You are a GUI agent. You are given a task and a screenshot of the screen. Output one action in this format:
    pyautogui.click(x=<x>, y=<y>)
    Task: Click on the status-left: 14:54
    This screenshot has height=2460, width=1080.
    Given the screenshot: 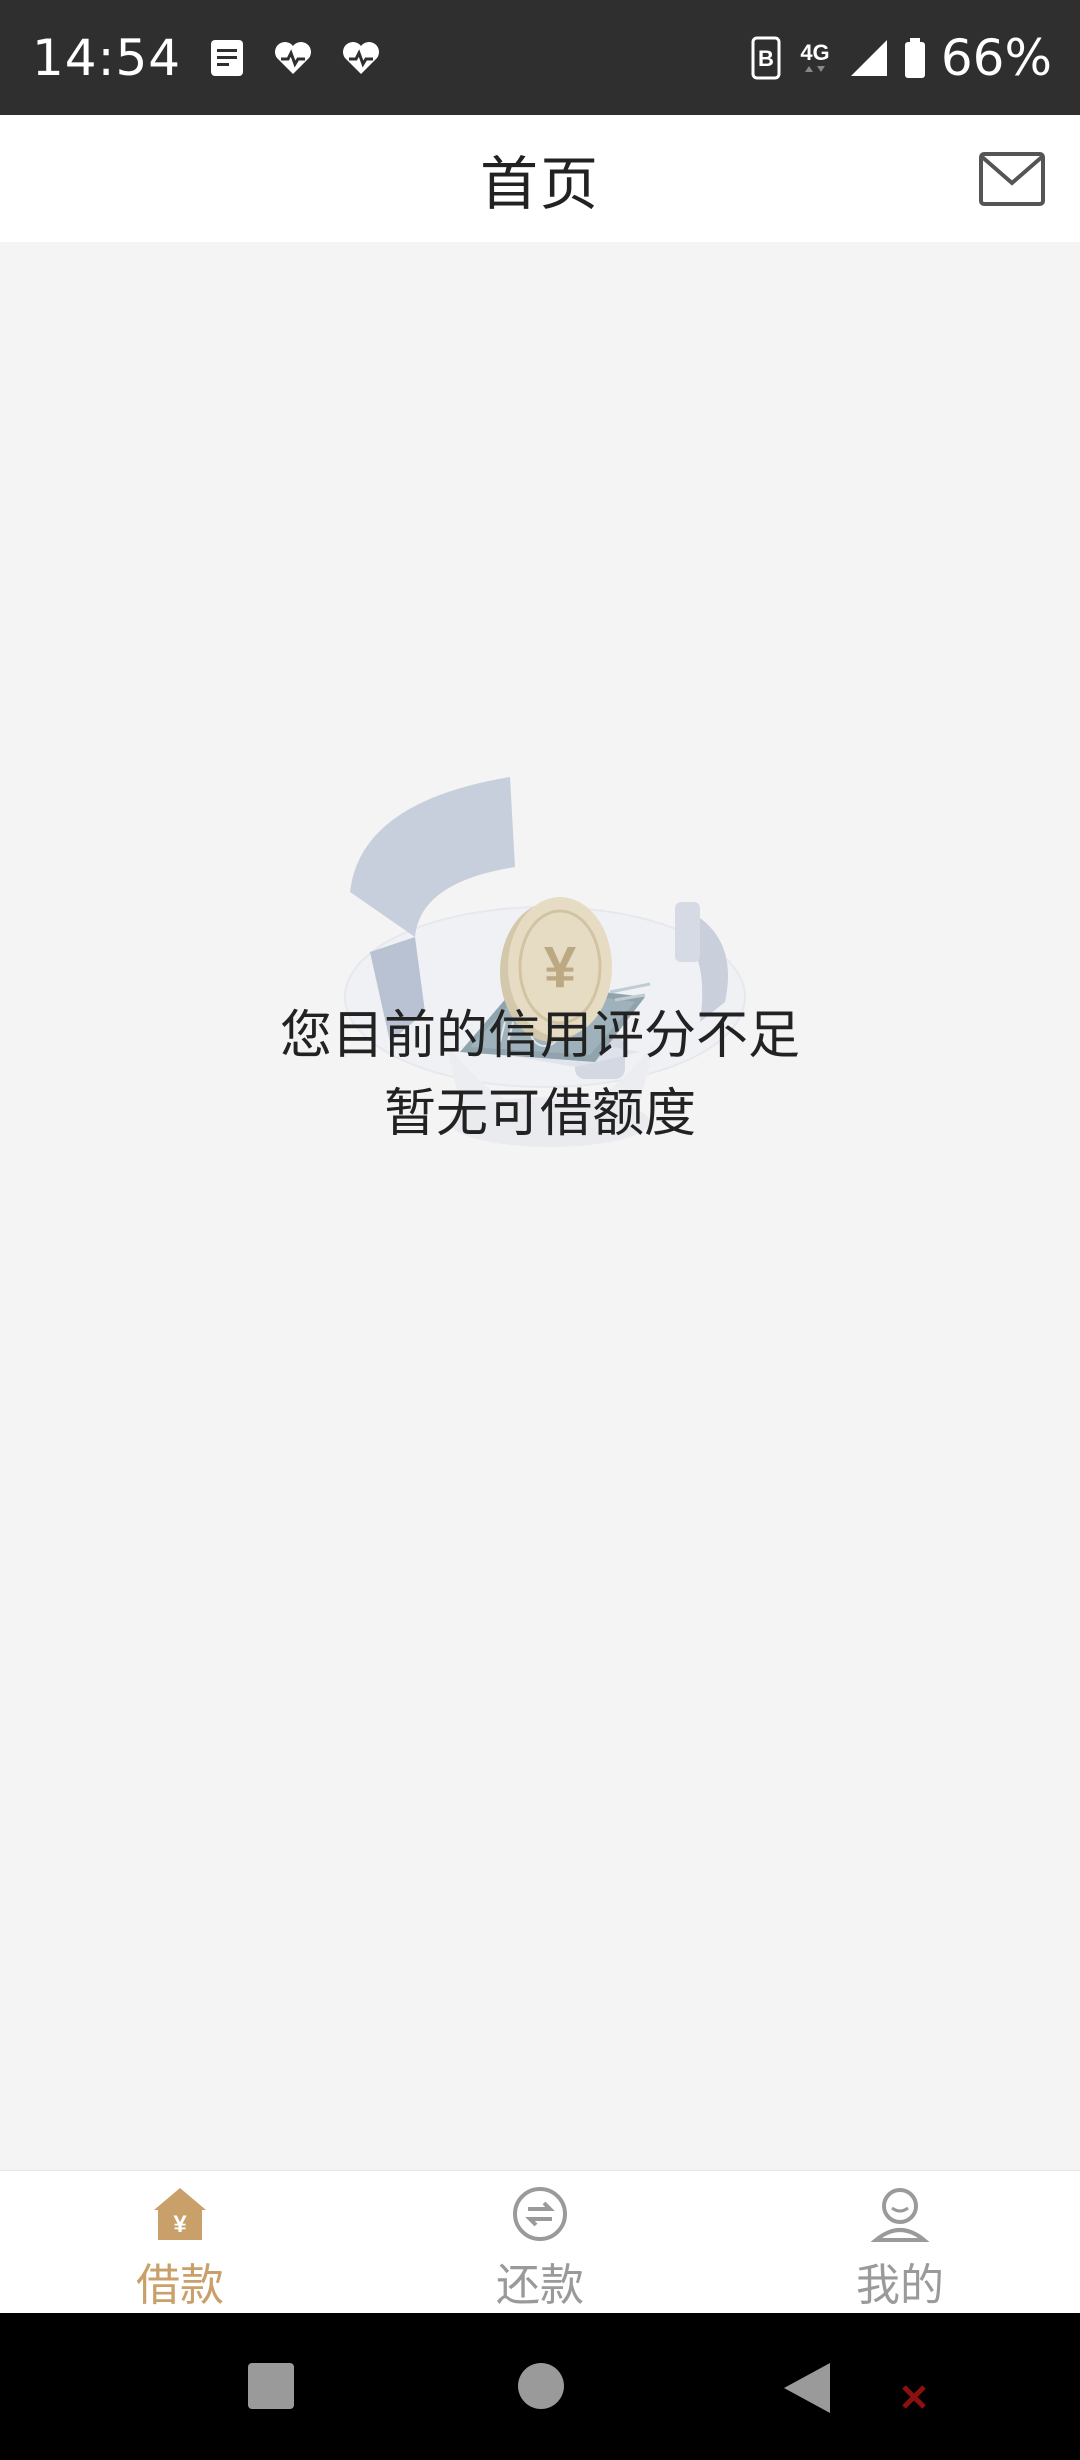 What is the action you would take?
    pyautogui.click(x=206, y=58)
    